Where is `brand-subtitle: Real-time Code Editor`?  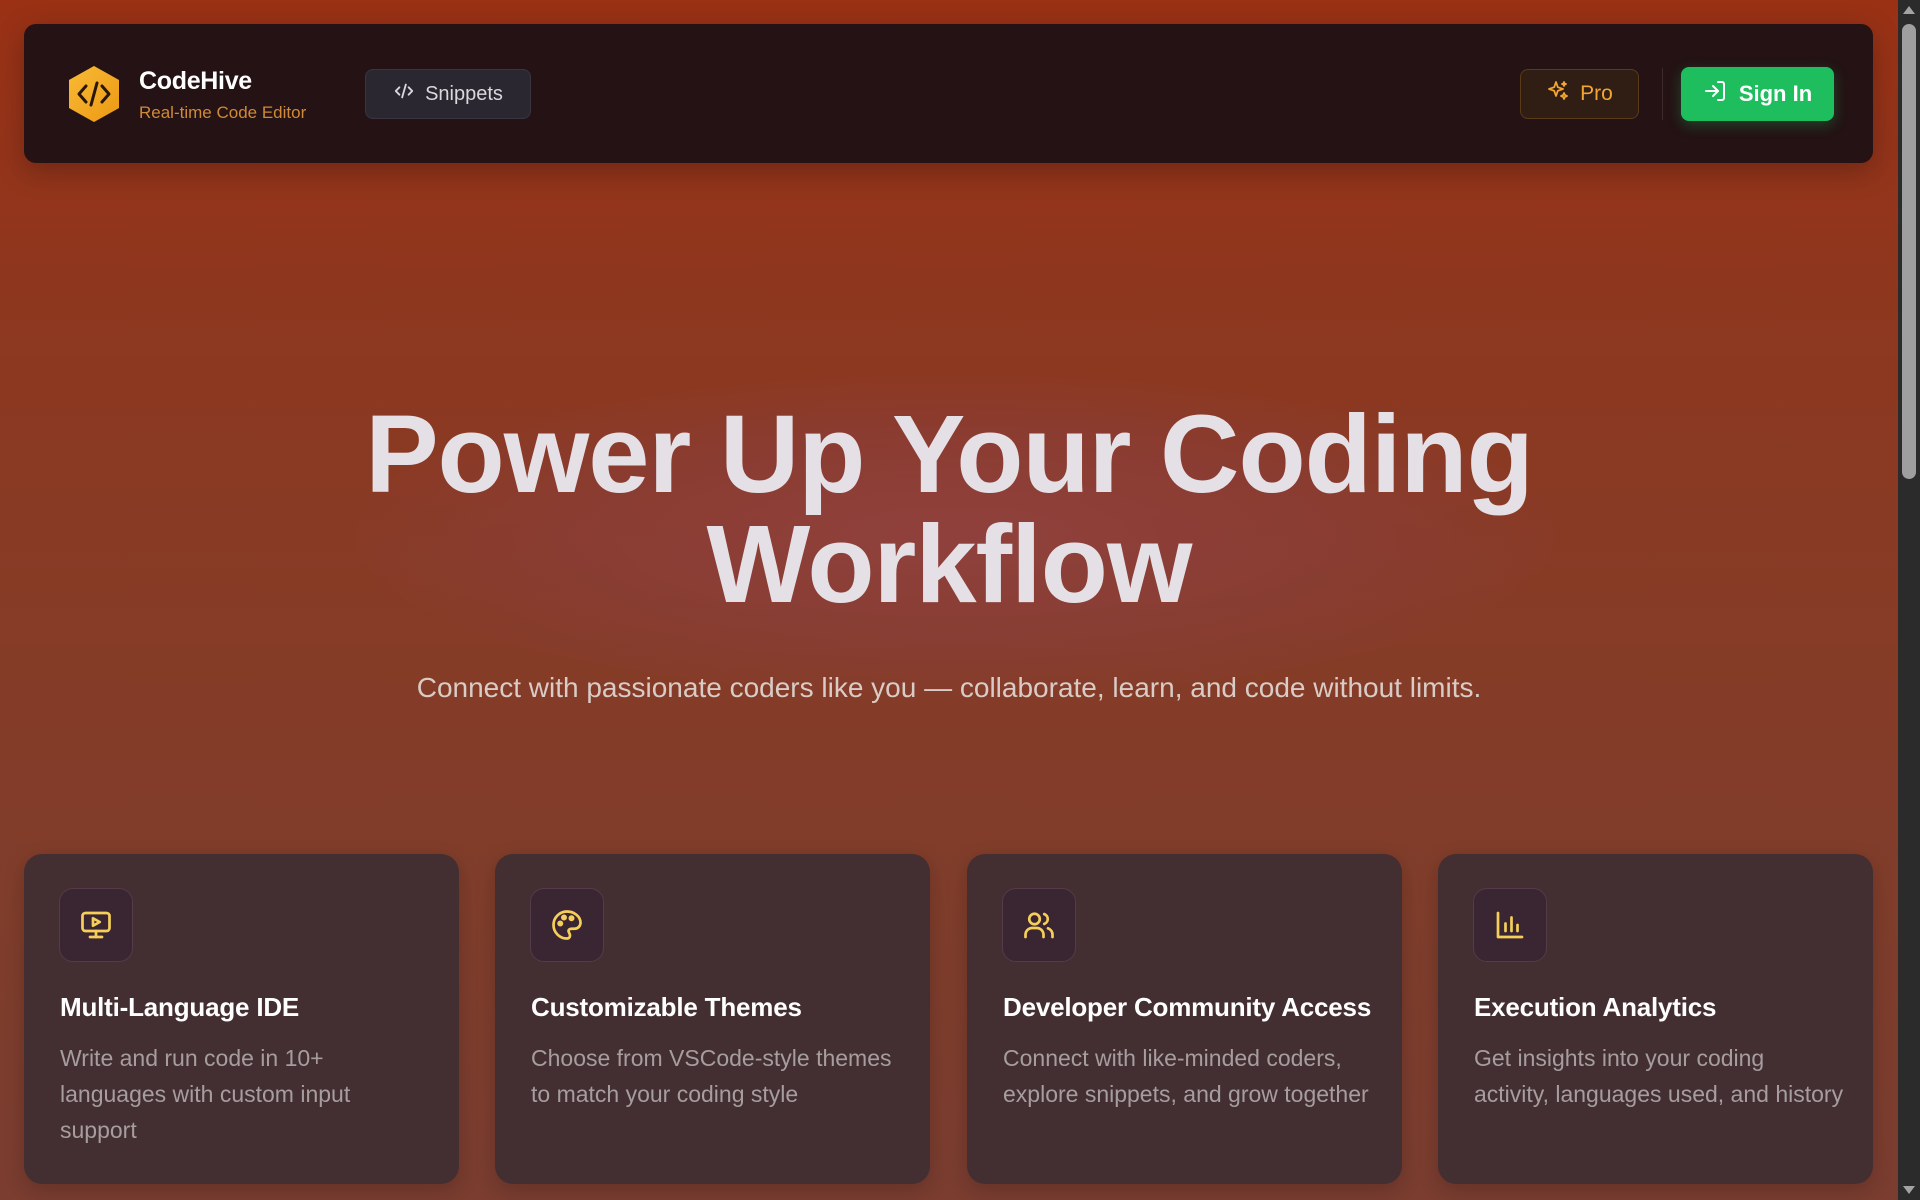 brand-subtitle: Real-time Code Editor is located at coordinates (223, 112).